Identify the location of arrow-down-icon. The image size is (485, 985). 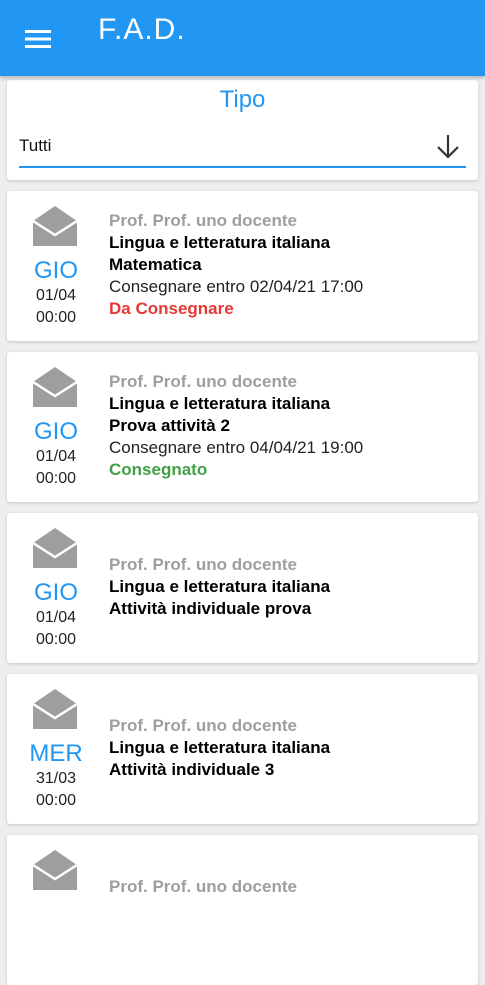
(448, 146).